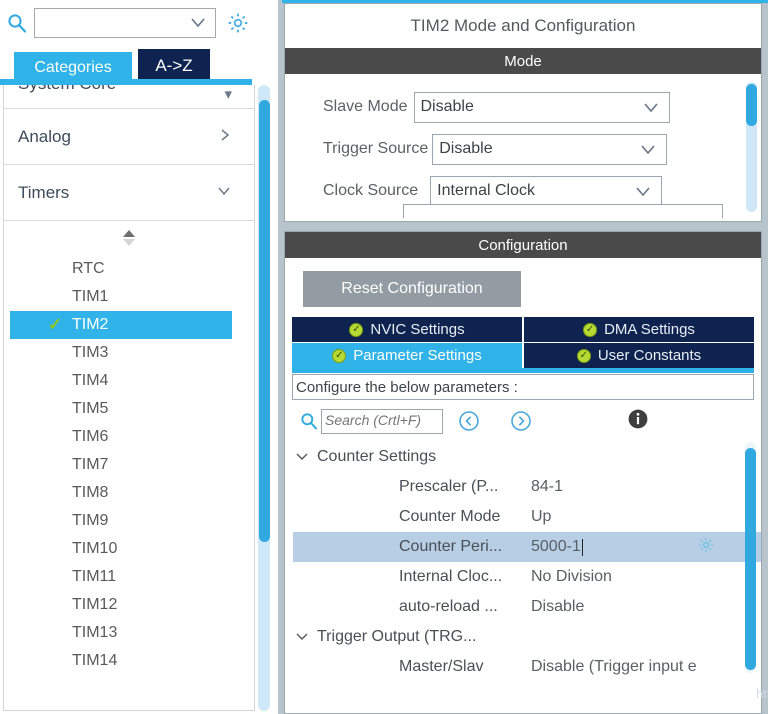 This screenshot has width=768, height=714. I want to click on param-row-3: Counter Peri... 5000-1, so click(527, 547).